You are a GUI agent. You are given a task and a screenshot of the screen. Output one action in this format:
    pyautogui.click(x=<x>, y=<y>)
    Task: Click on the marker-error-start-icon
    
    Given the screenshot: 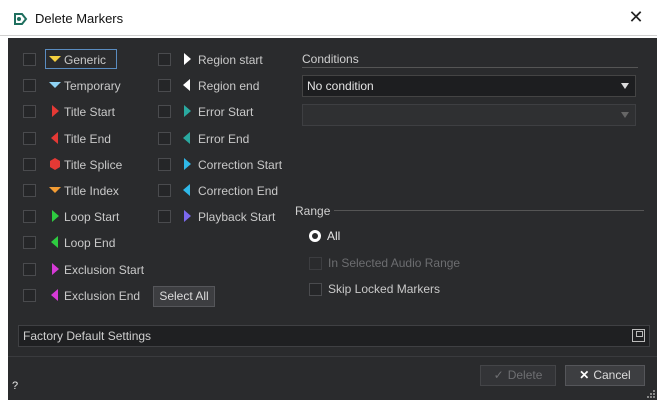 What is the action you would take?
    pyautogui.click(x=187, y=111)
    